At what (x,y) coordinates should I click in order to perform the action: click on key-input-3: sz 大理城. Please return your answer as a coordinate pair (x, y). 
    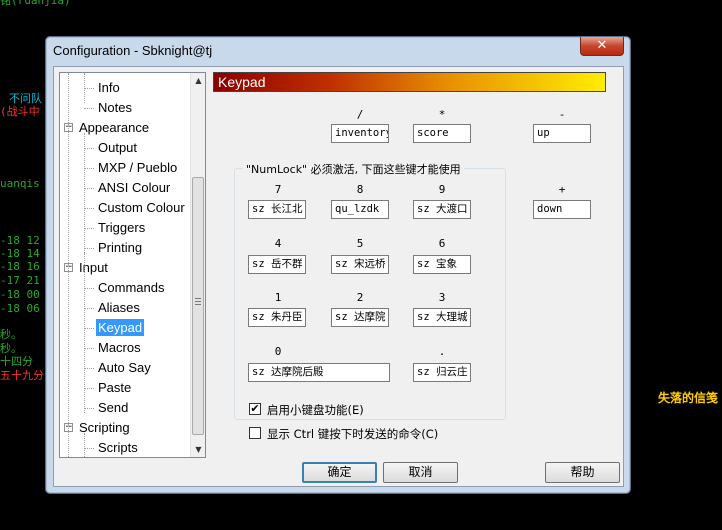
    Looking at the image, I should click on (442, 317).